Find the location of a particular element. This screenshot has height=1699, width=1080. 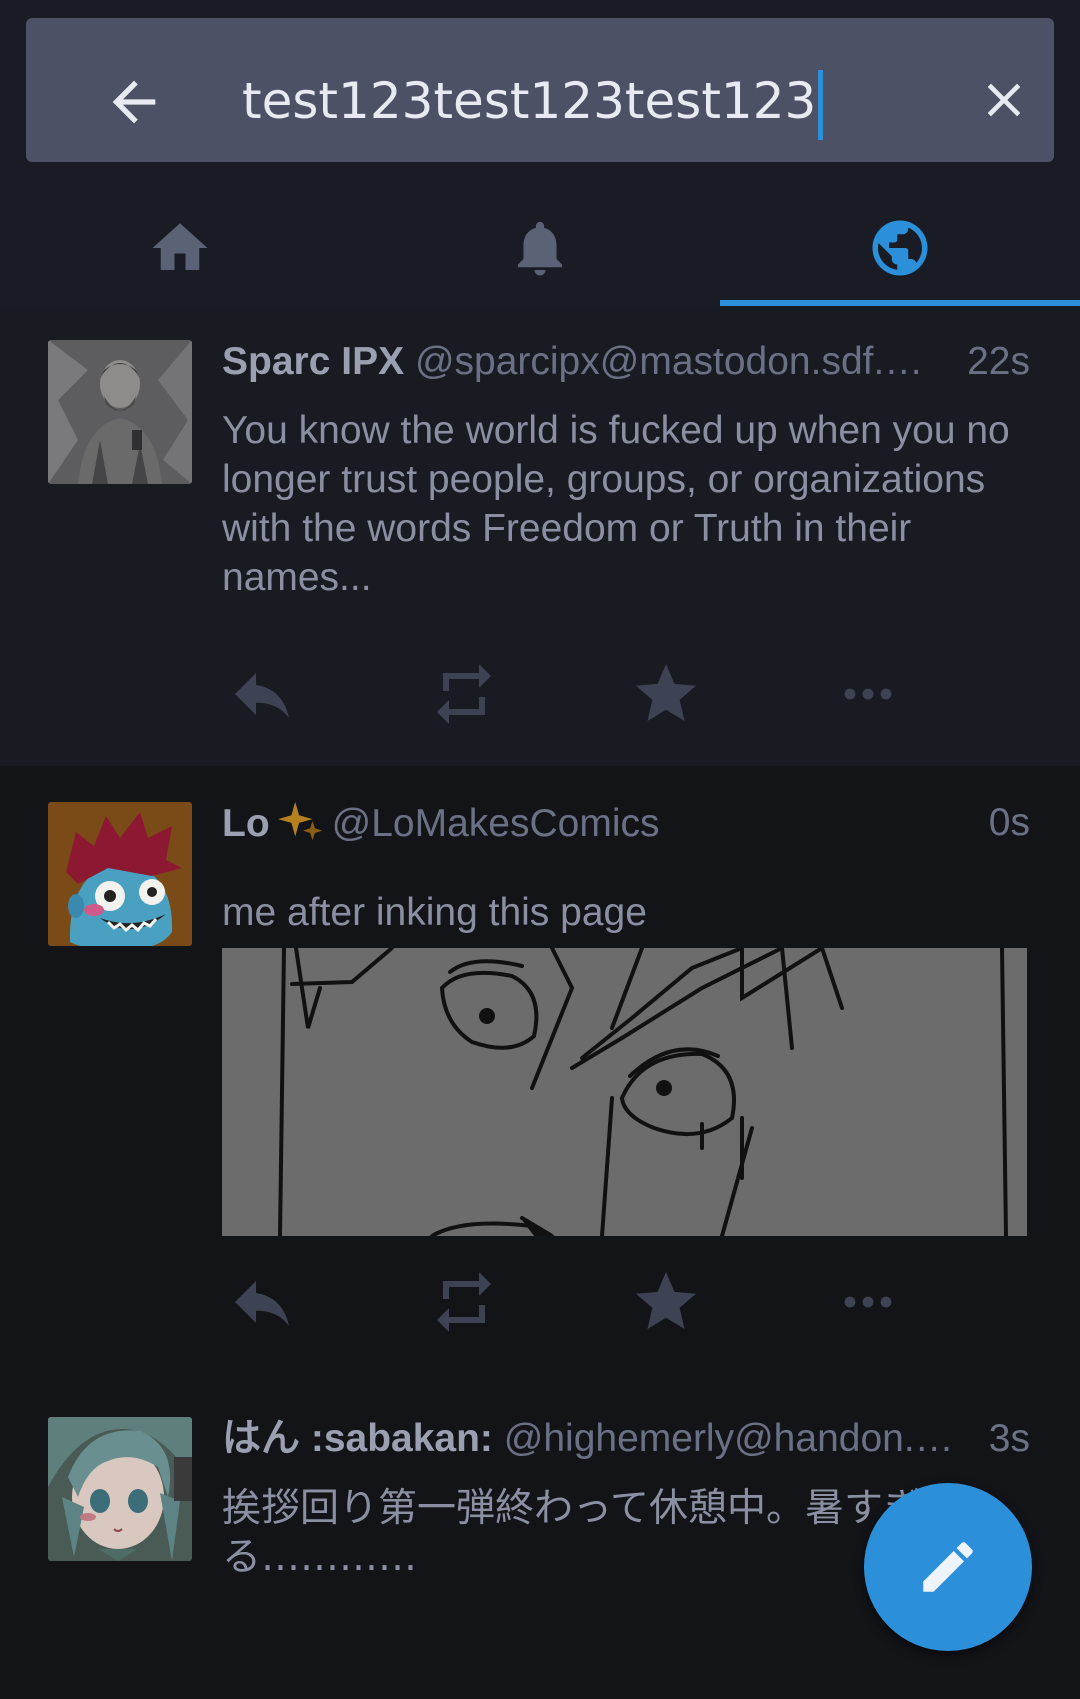

home-icon is located at coordinates (180, 246).